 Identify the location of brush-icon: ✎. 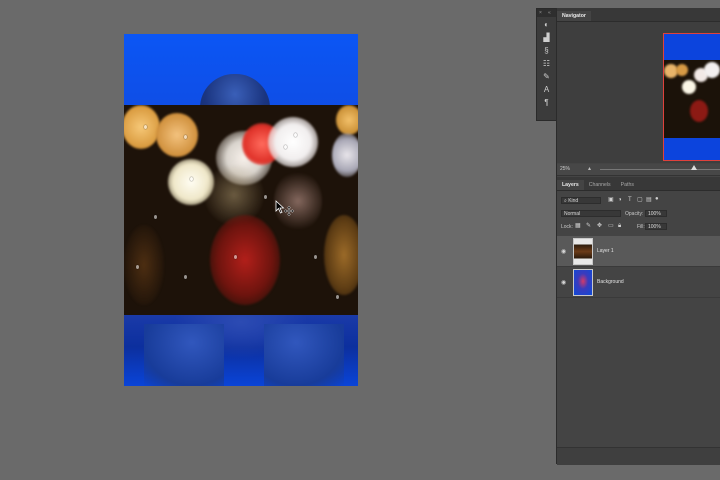
(547, 77).